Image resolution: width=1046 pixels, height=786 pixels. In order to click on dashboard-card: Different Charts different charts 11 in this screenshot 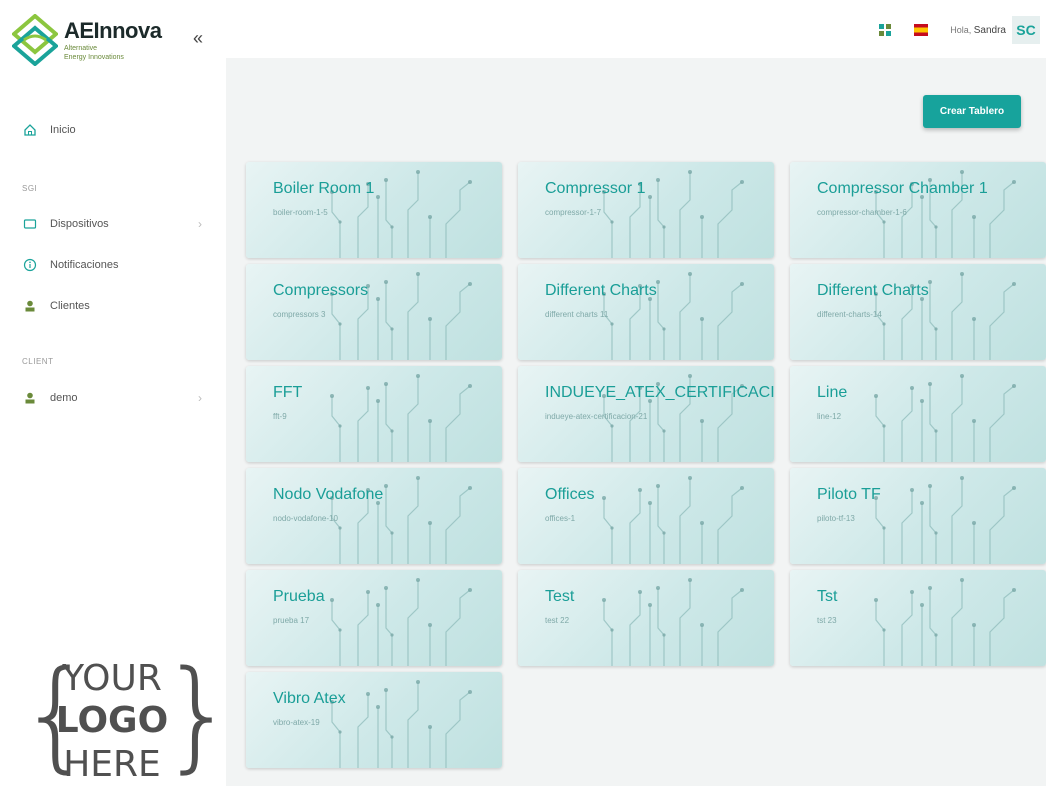, I will do `click(646, 312)`.